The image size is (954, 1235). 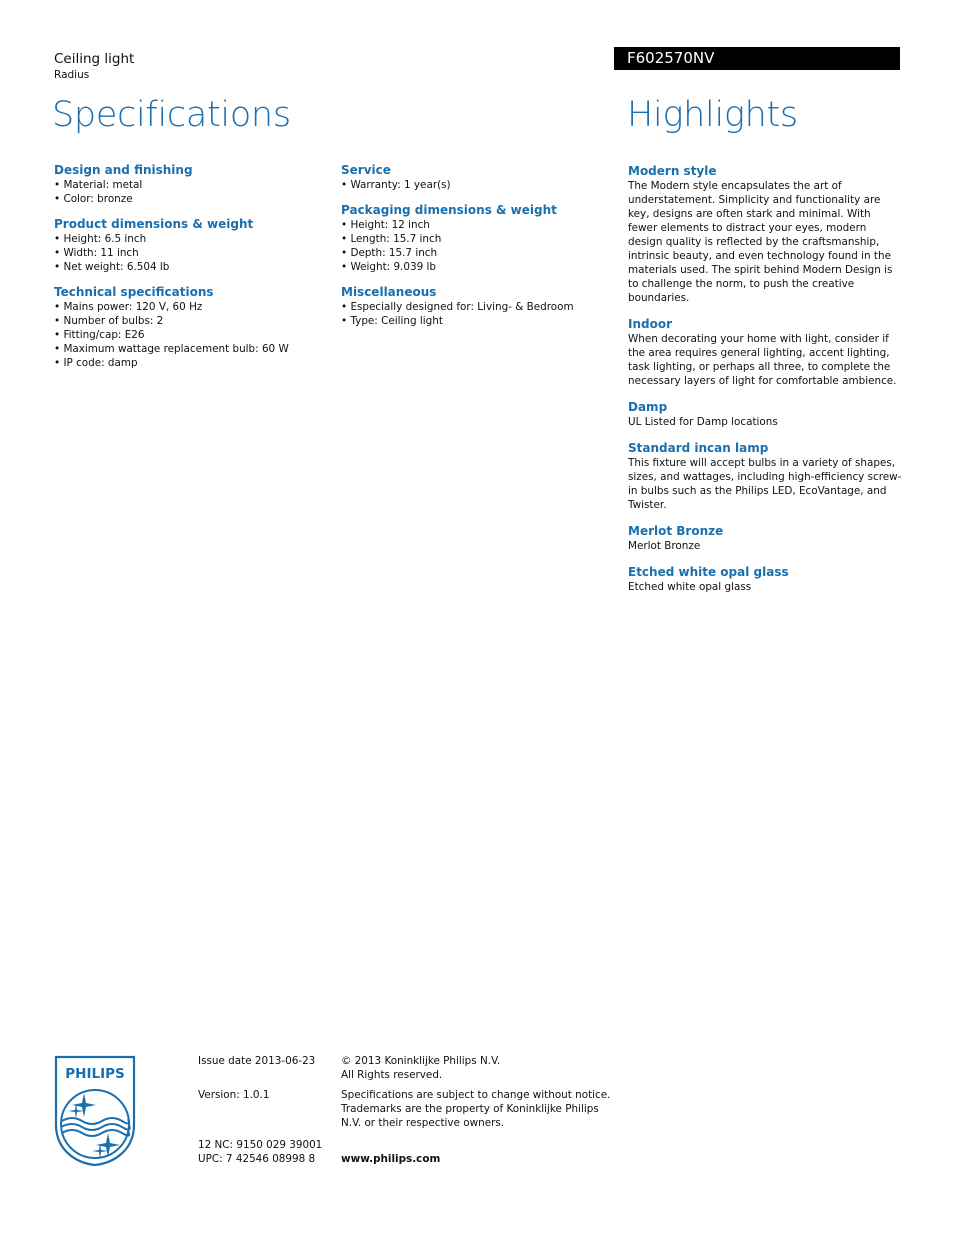 What do you see at coordinates (690, 587) in the screenshot?
I see `highlight-body: Etched white opal glass` at bounding box center [690, 587].